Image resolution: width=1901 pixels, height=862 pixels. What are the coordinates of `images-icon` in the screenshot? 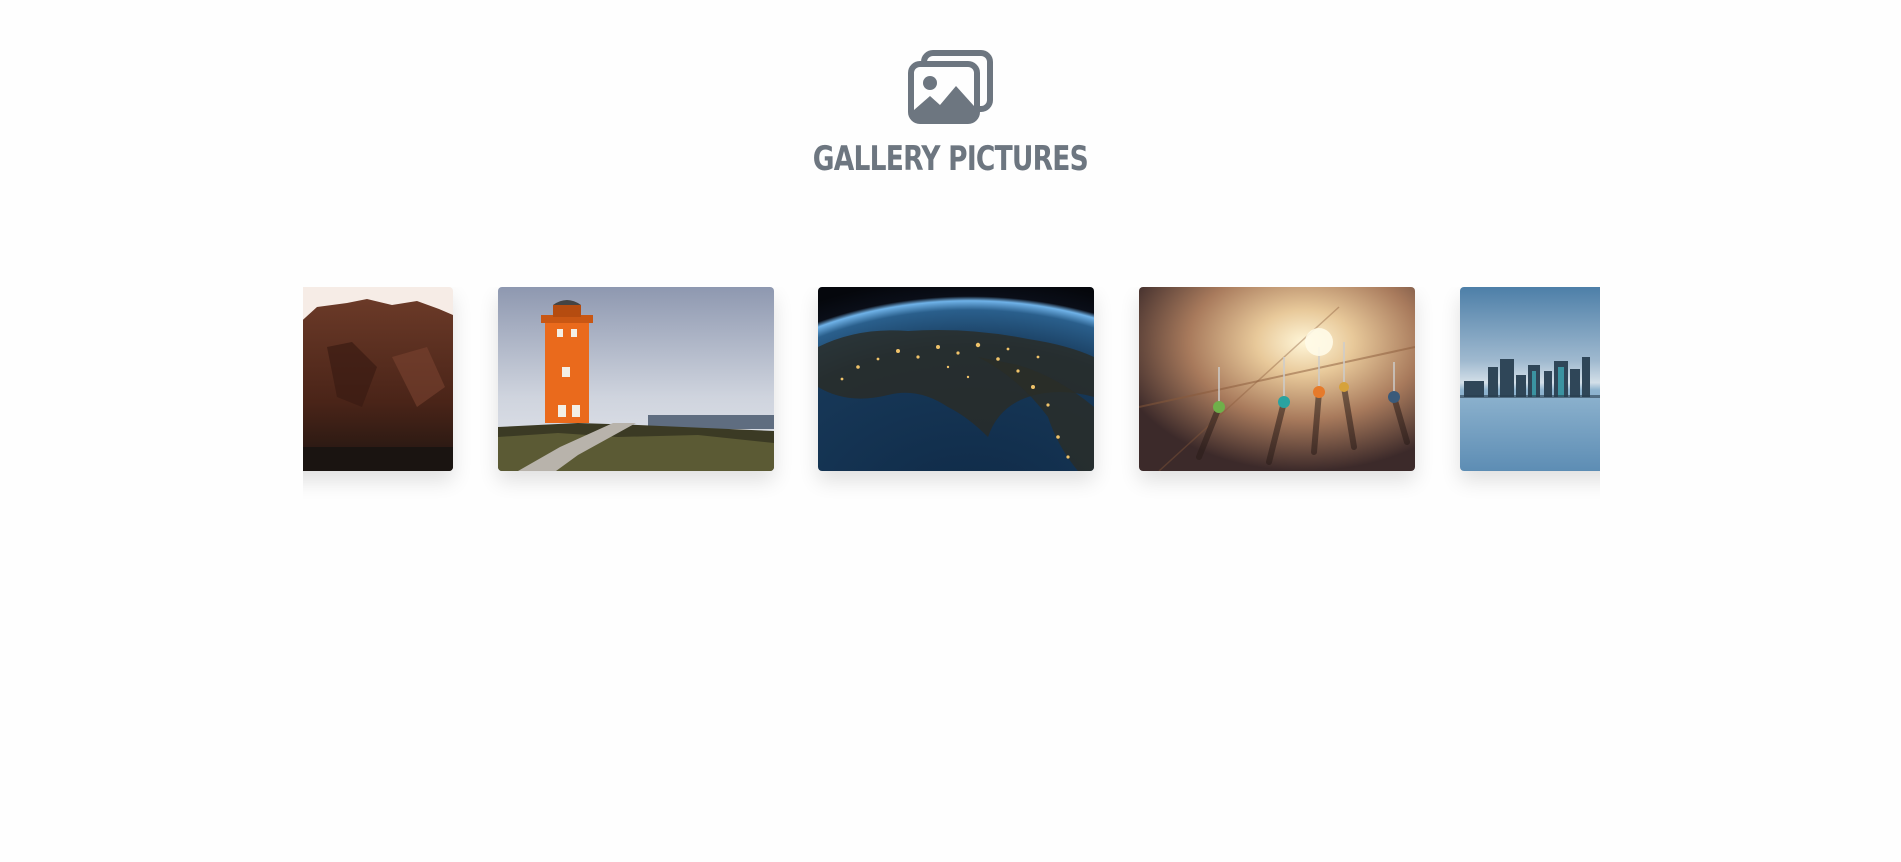 It's located at (950, 87).